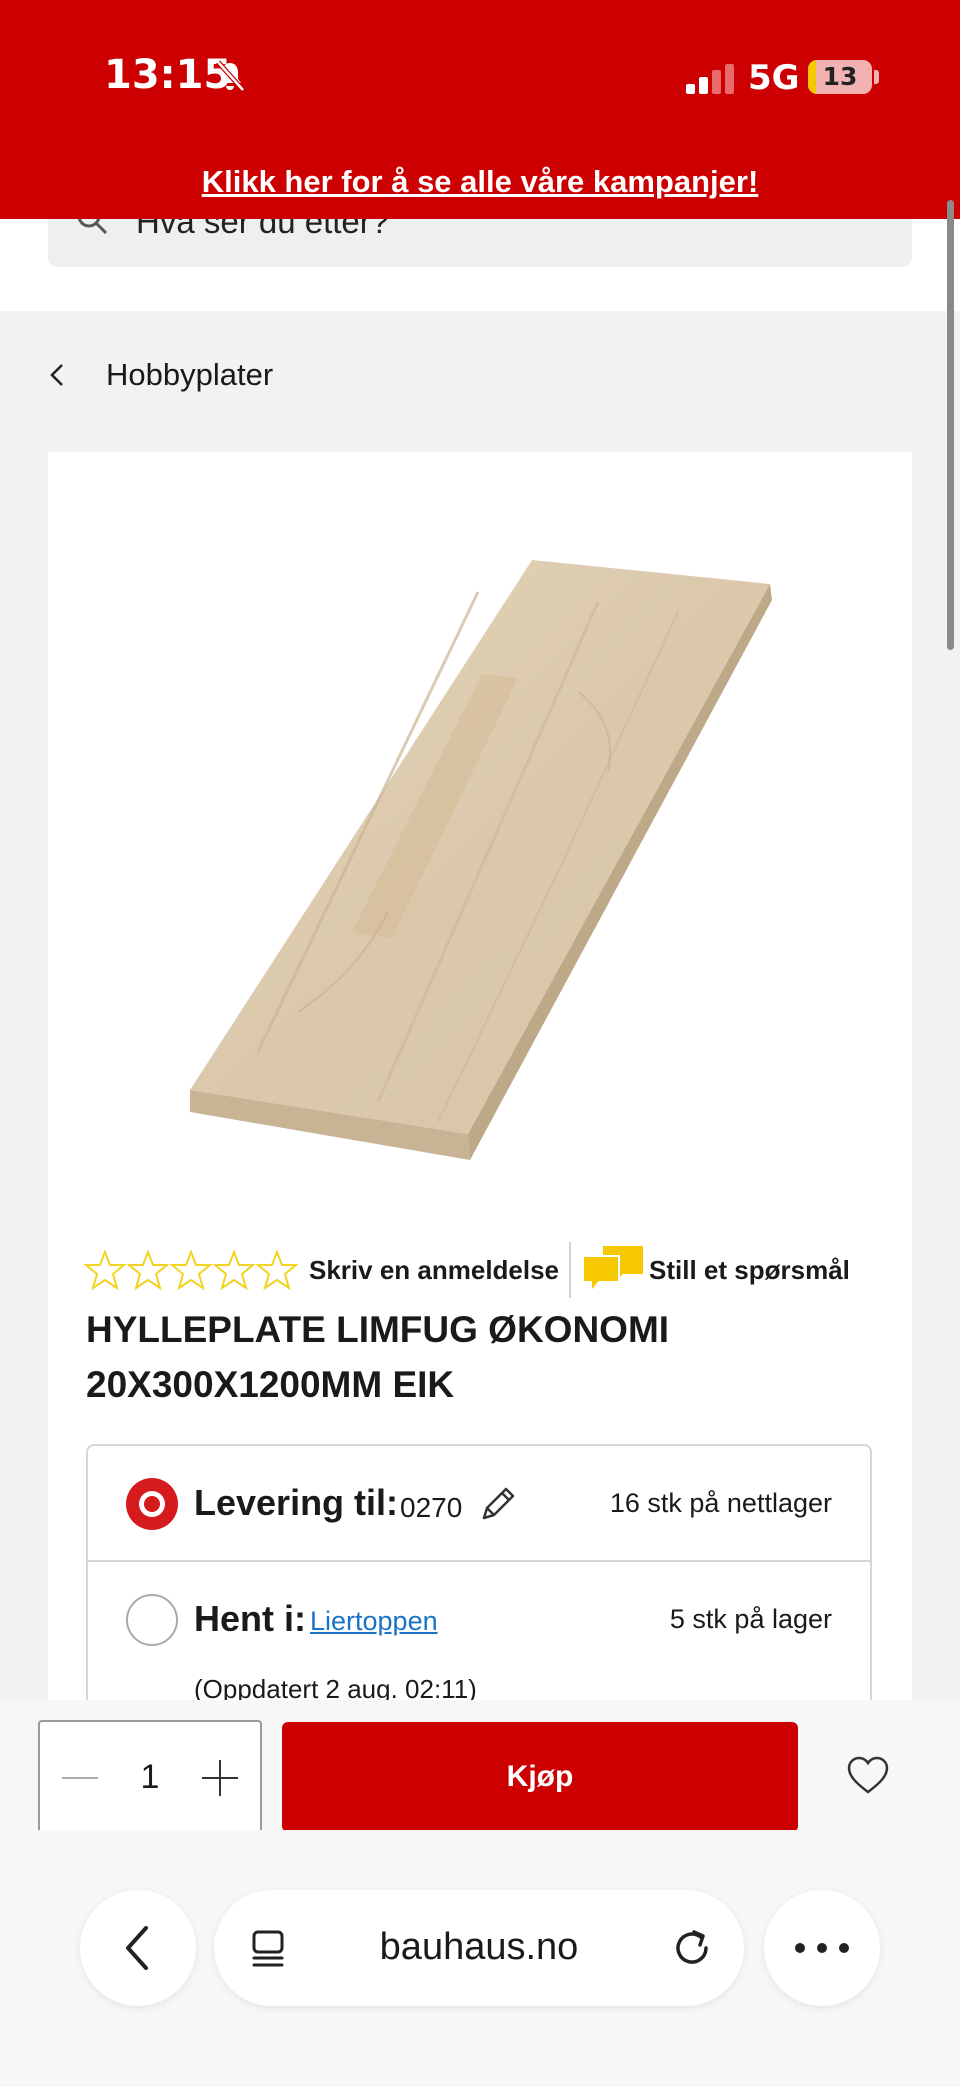 This screenshot has height=2087, width=960. What do you see at coordinates (434, 1270) in the screenshot?
I see `write-review-link: Skriv en anmeldelse` at bounding box center [434, 1270].